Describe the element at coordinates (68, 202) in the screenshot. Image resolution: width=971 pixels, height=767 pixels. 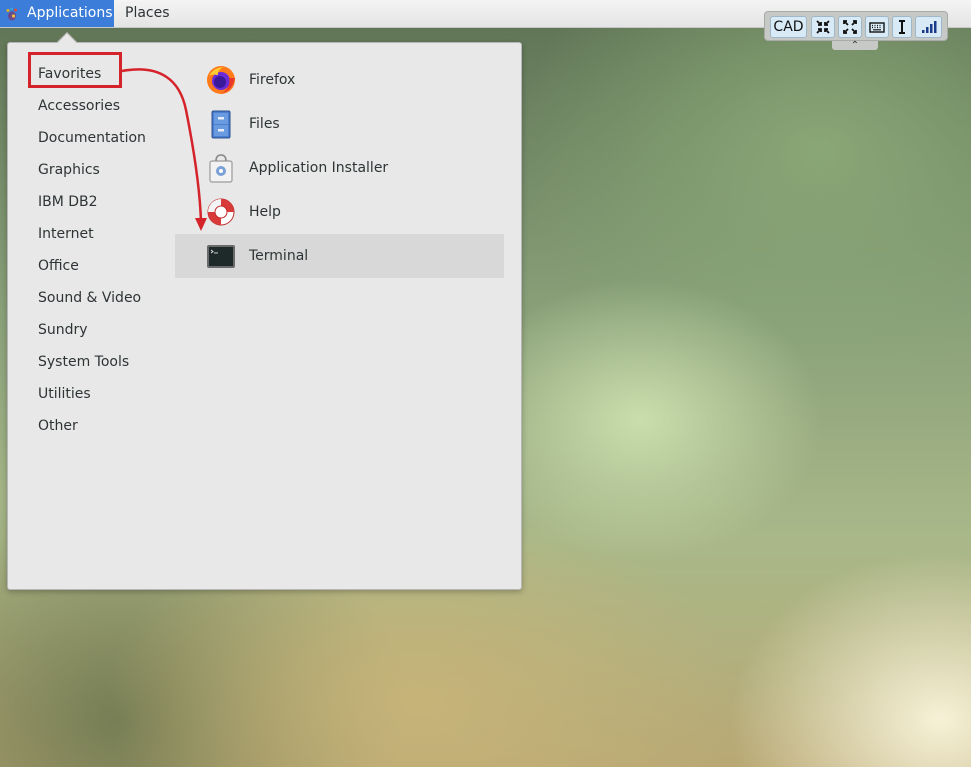
I see `category-ibm-db2: IBM DB2` at that location.